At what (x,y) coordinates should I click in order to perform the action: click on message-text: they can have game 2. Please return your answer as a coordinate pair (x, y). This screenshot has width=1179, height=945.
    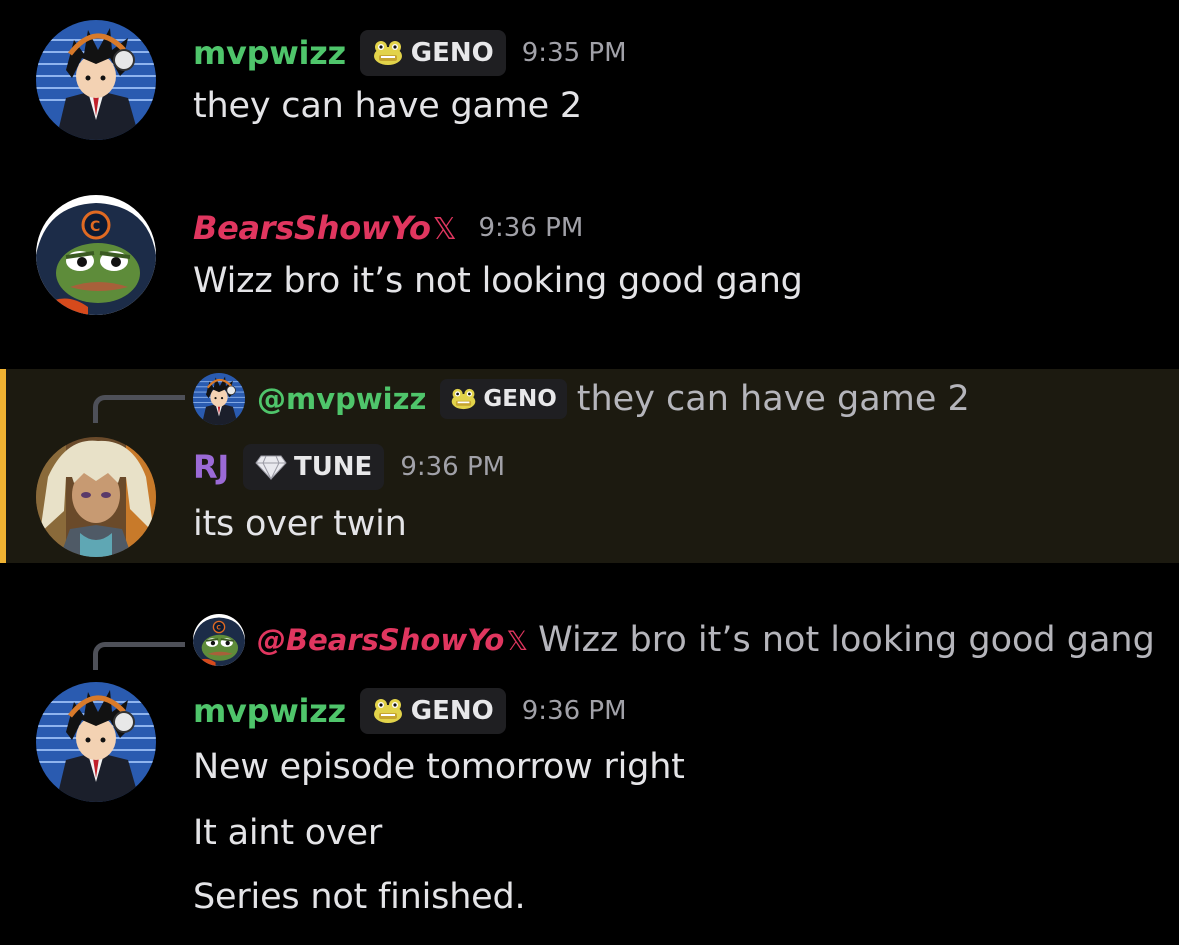
    Looking at the image, I should click on (387, 106).